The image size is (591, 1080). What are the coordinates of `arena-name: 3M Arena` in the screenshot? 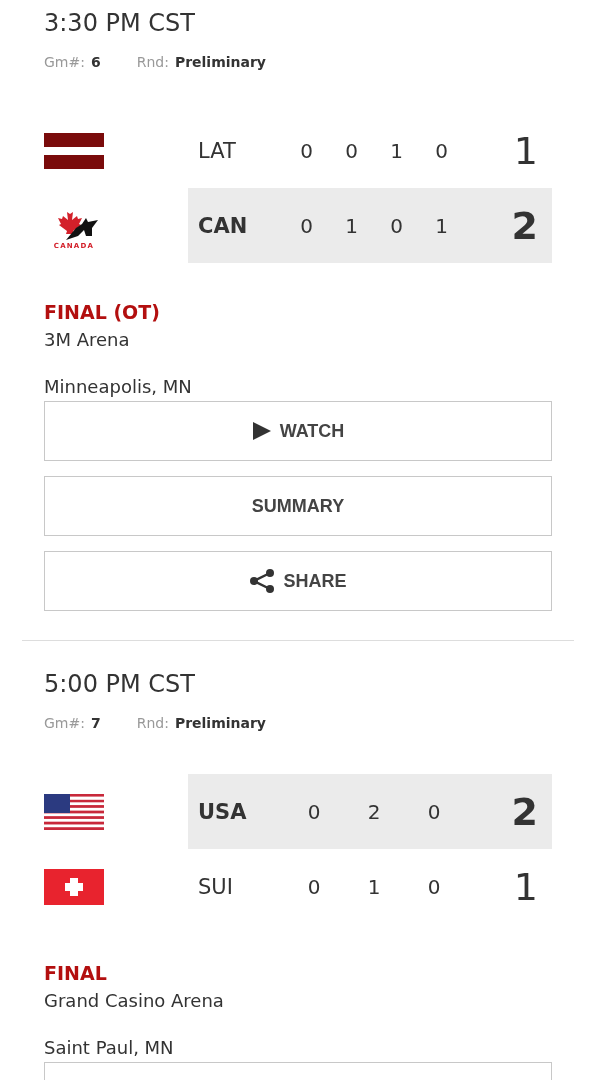 It's located at (87, 340).